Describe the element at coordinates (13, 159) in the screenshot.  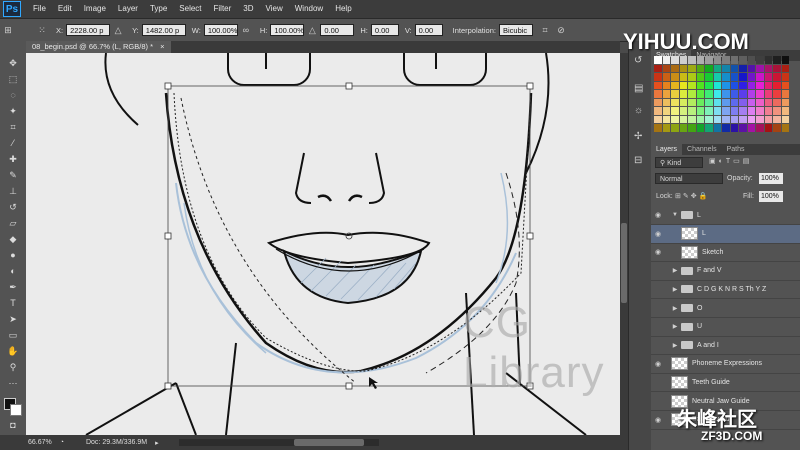
I see `healing-tool-icon: ✚` at that location.